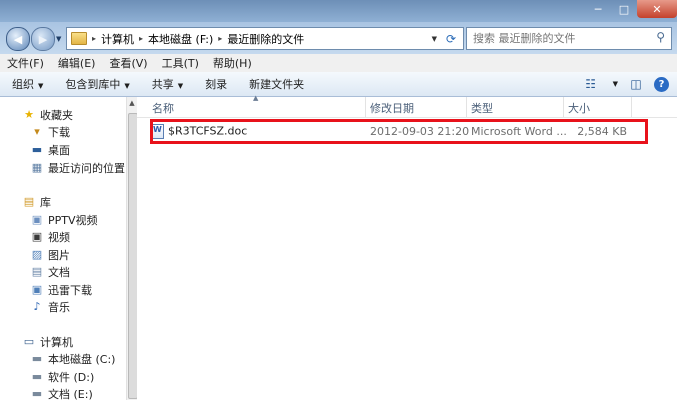  What do you see at coordinates (37, 236) in the screenshot?
I see `video-library-icon: ▣` at bounding box center [37, 236].